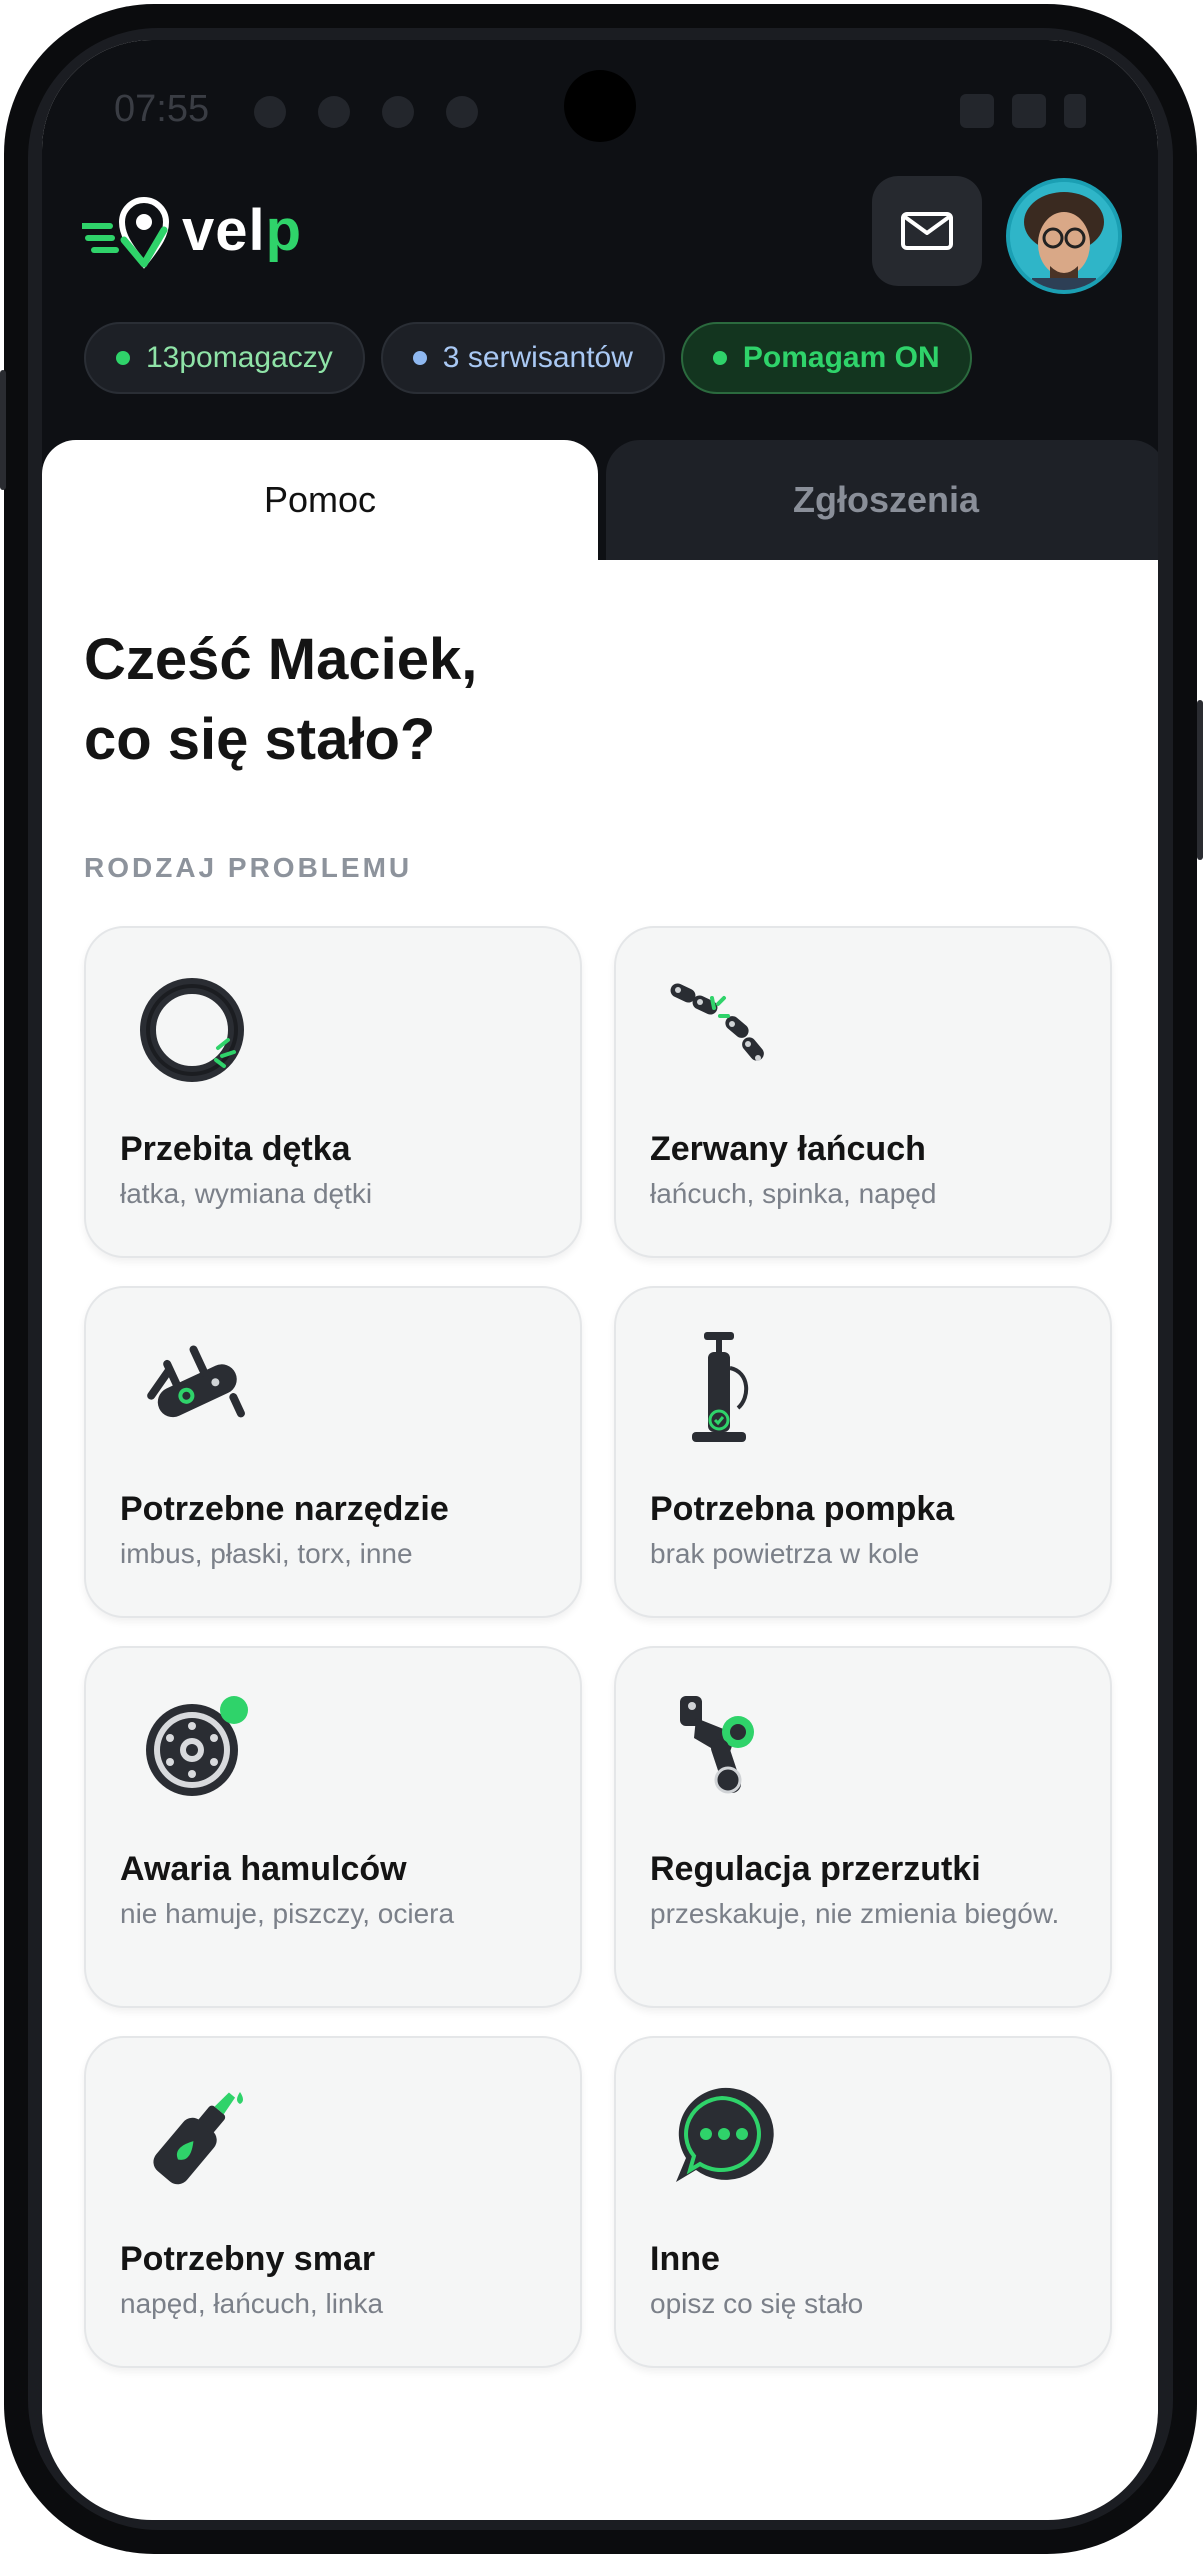  What do you see at coordinates (886, 499) in the screenshot?
I see `tab-label: Zgłoszenia` at bounding box center [886, 499].